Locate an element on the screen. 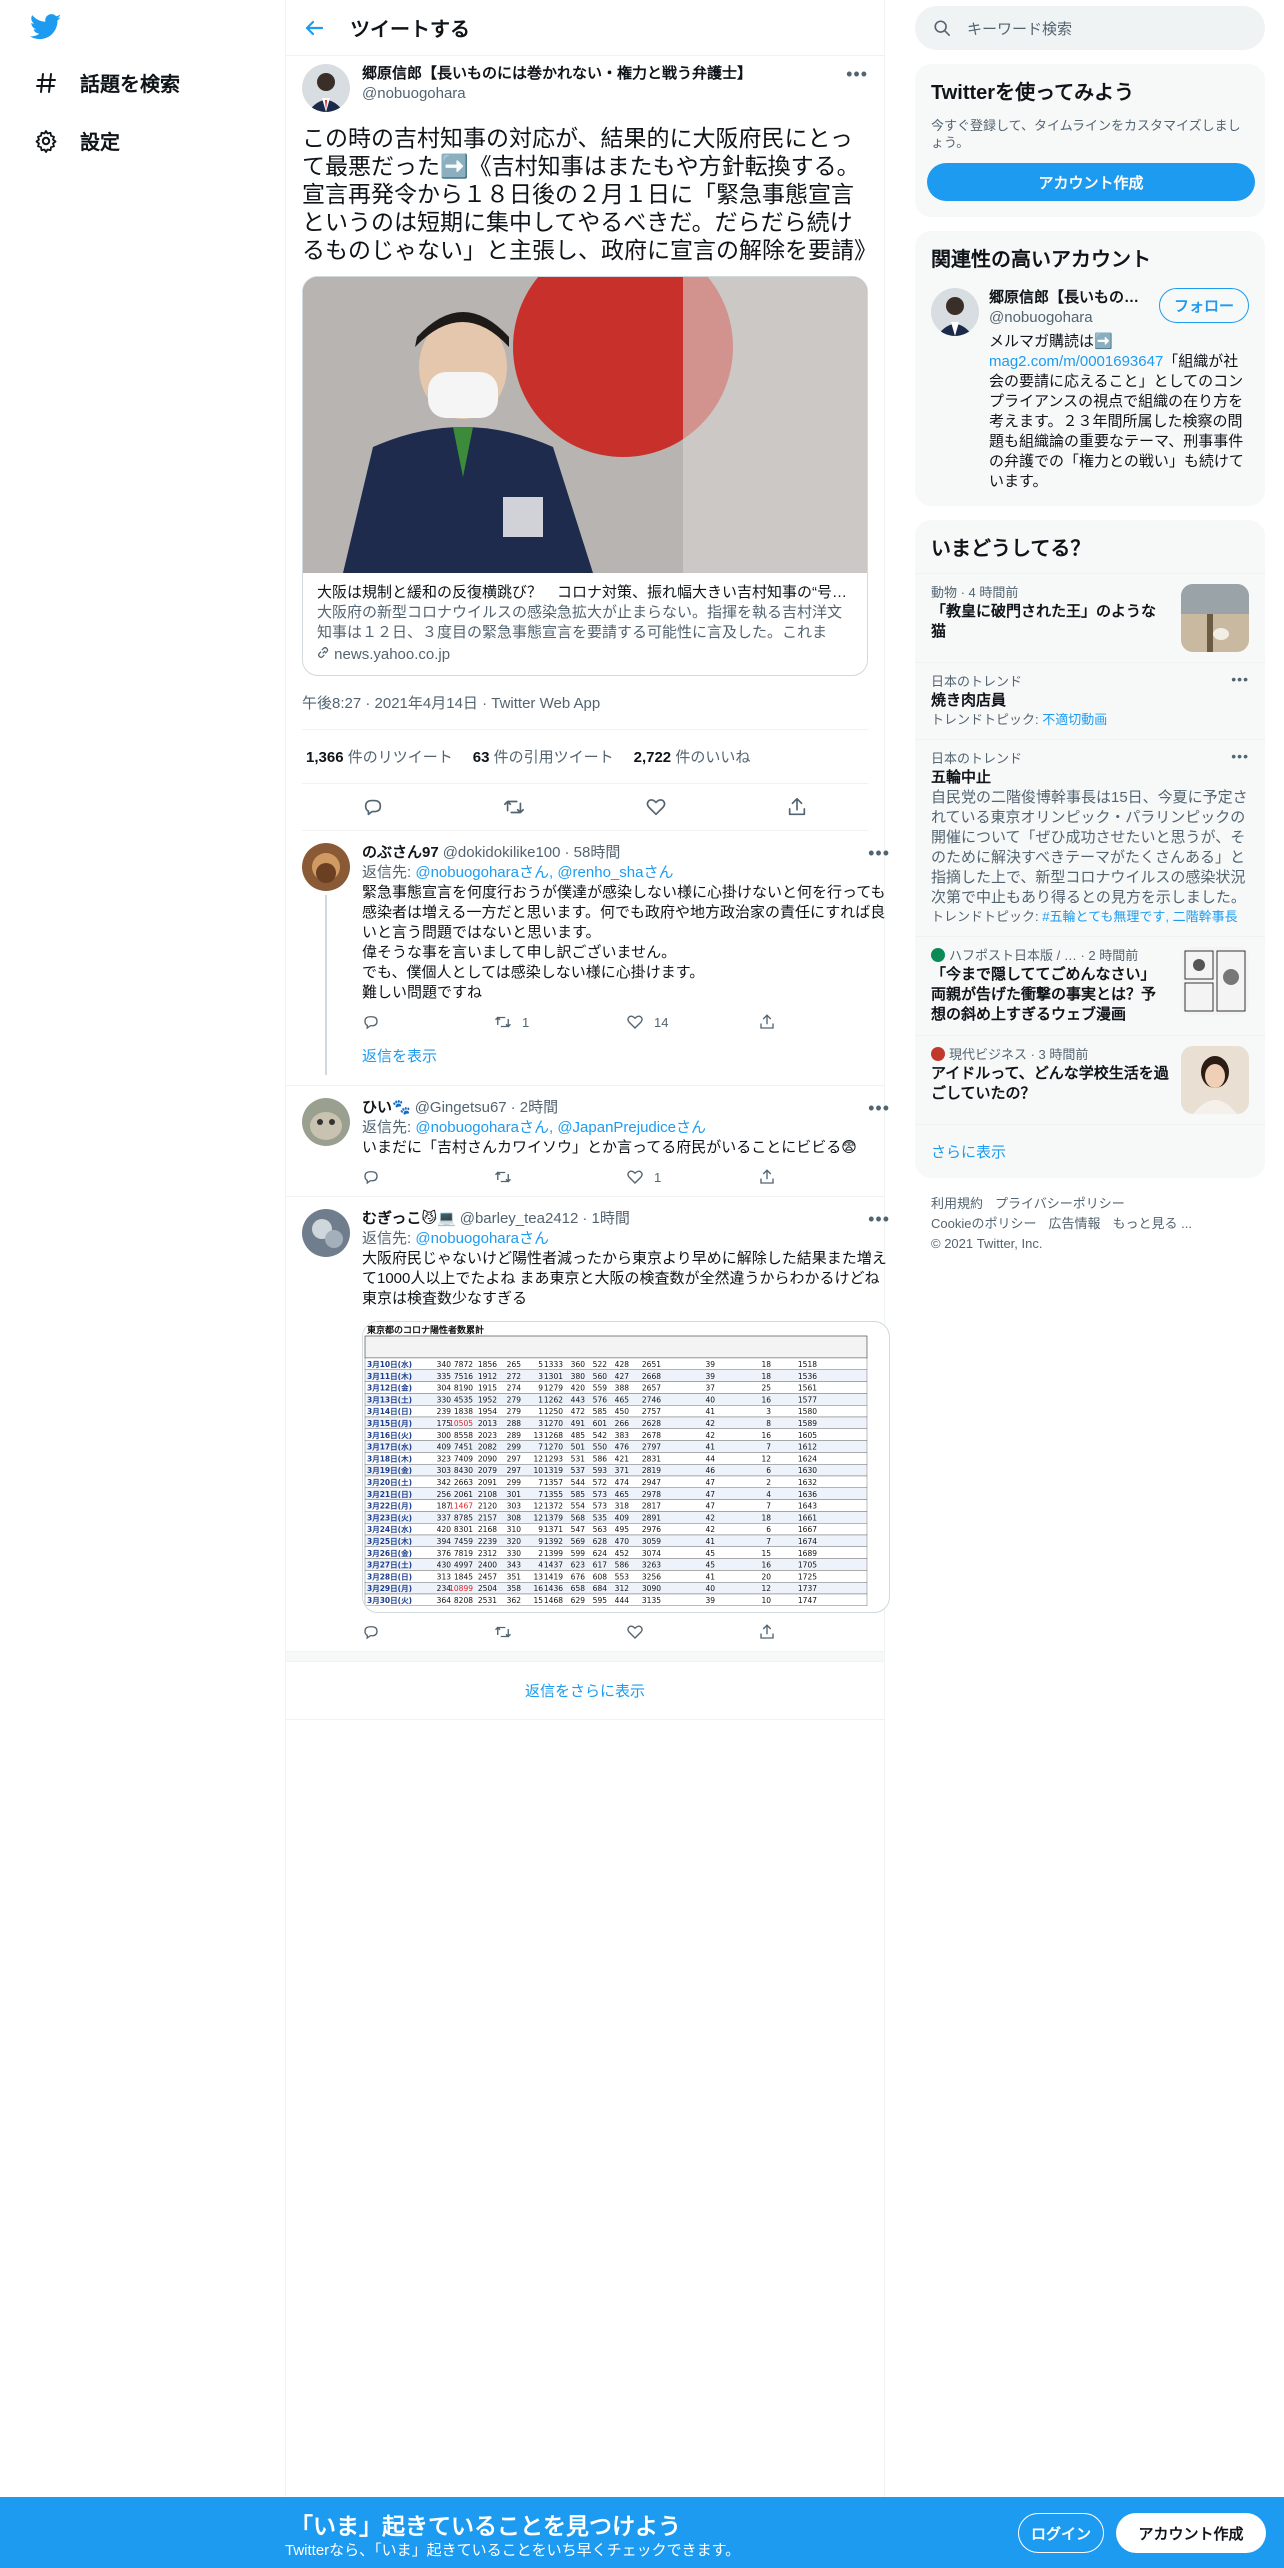 Image resolution: width=1284 pixels, height=2568 pixels. table-cell: 47 is located at coordinates (710, 1494).